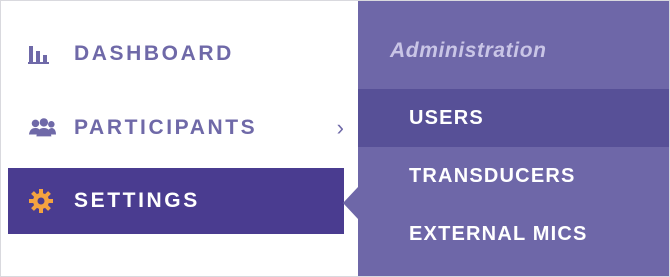  I want to click on sidebar-item-label: DASHBOARD, so click(154, 53).